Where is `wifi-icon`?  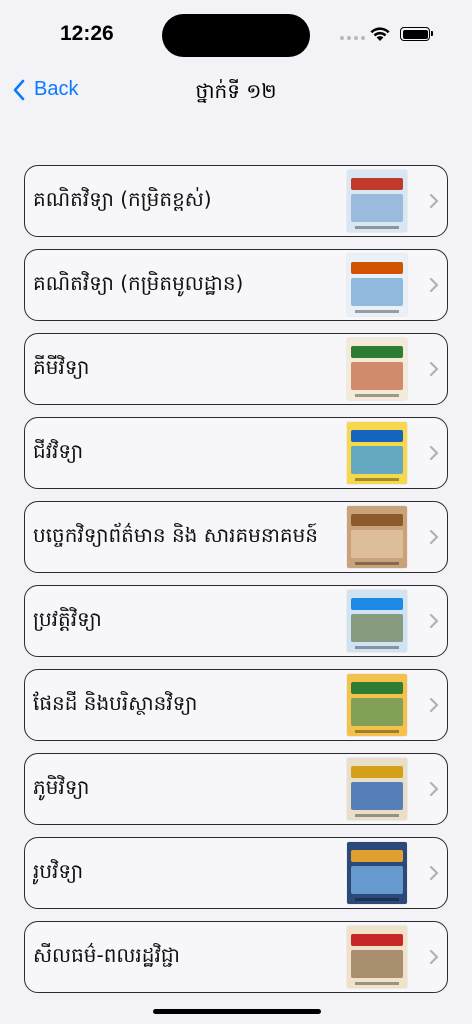 wifi-icon is located at coordinates (380, 34).